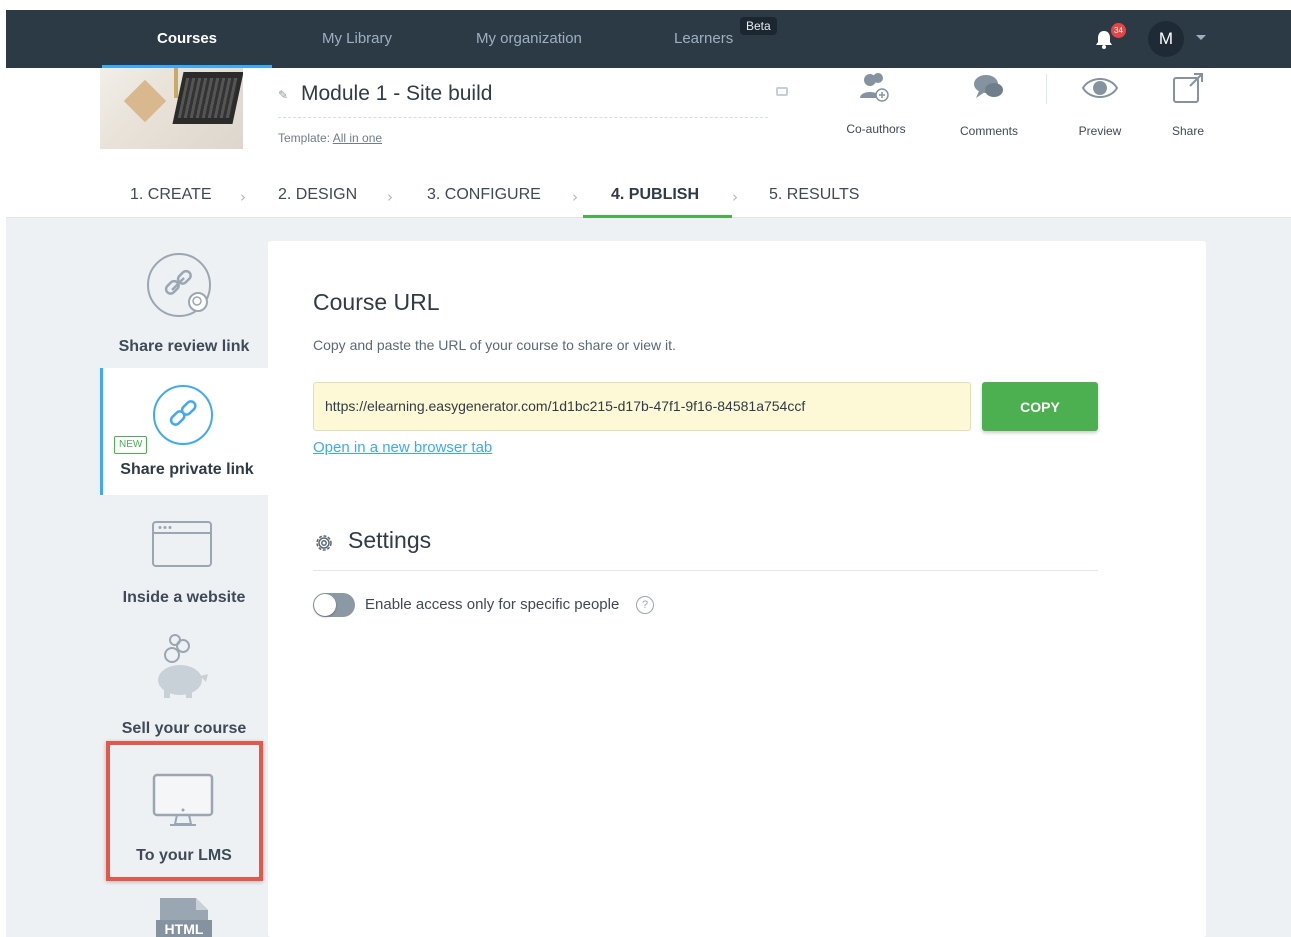 This screenshot has height=937, width=1291. I want to click on eye-icon, so click(1100, 88).